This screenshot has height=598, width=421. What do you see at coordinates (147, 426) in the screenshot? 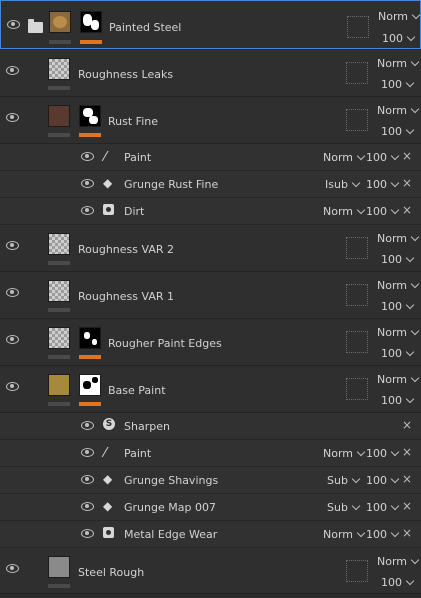
I see `effect-name: Sharpen` at bounding box center [147, 426].